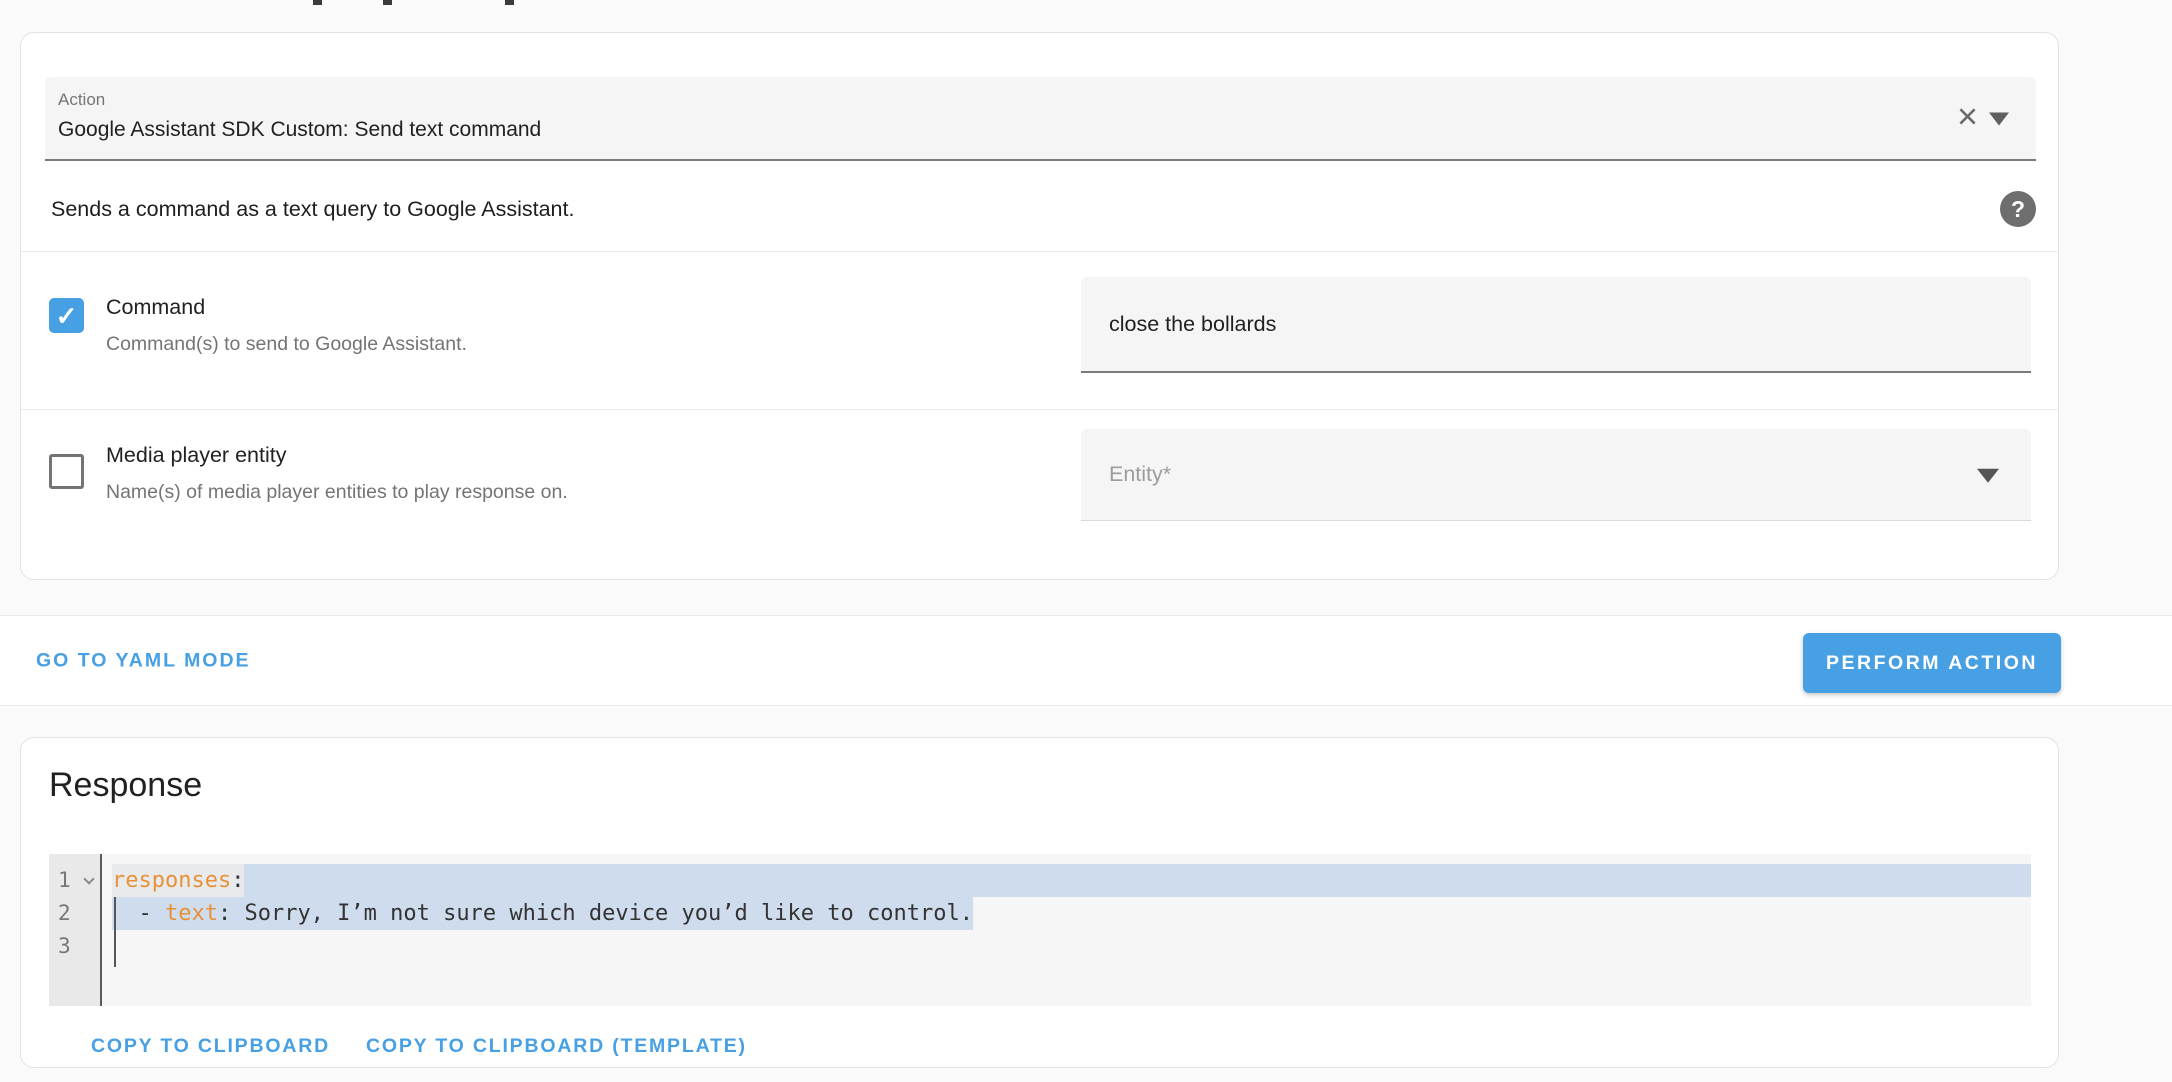 The image size is (2172, 1082). What do you see at coordinates (2018, 209) in the screenshot?
I see `help-icon: ?` at bounding box center [2018, 209].